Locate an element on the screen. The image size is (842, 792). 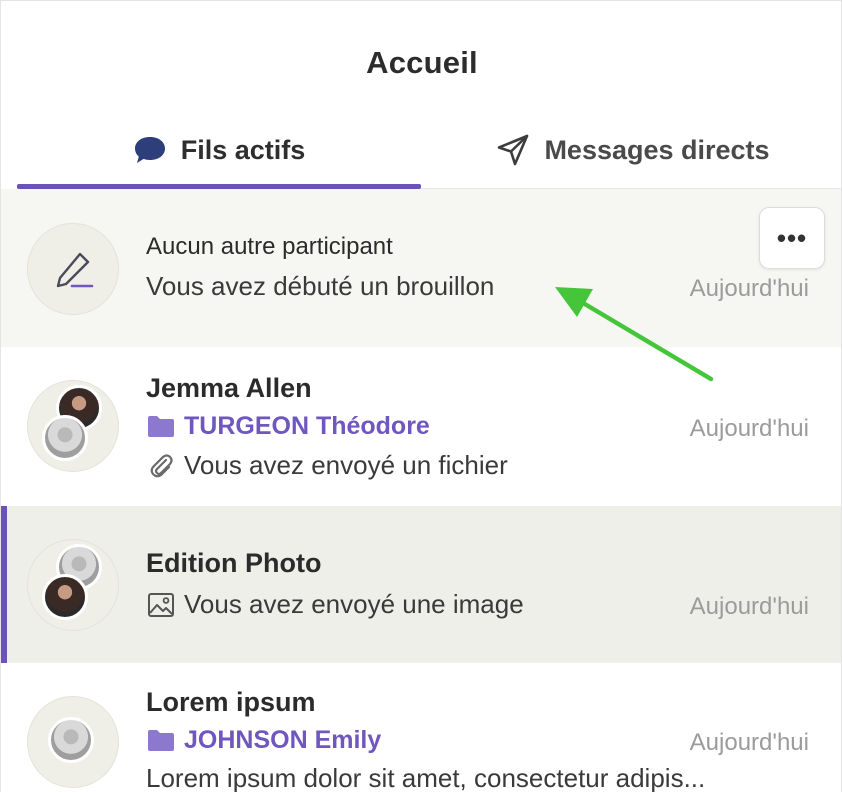
folder-tag: JOHNSON Emily is located at coordinates (263, 740).